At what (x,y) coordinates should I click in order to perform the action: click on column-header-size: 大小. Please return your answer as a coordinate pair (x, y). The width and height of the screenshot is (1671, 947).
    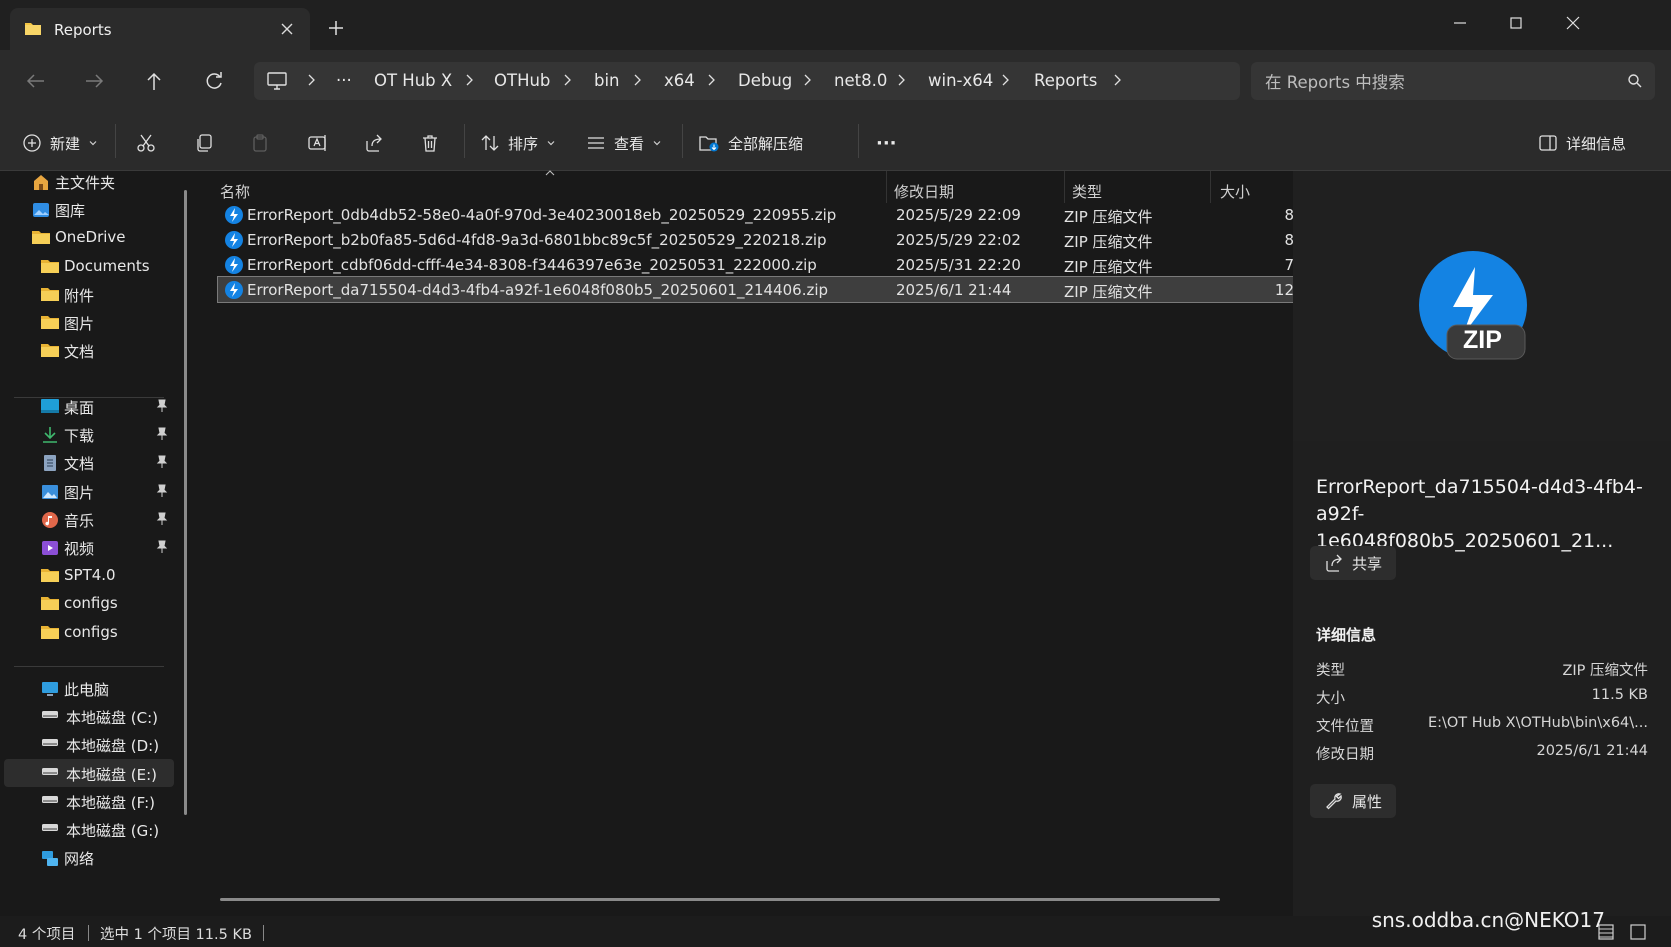
    Looking at the image, I should click on (1235, 191).